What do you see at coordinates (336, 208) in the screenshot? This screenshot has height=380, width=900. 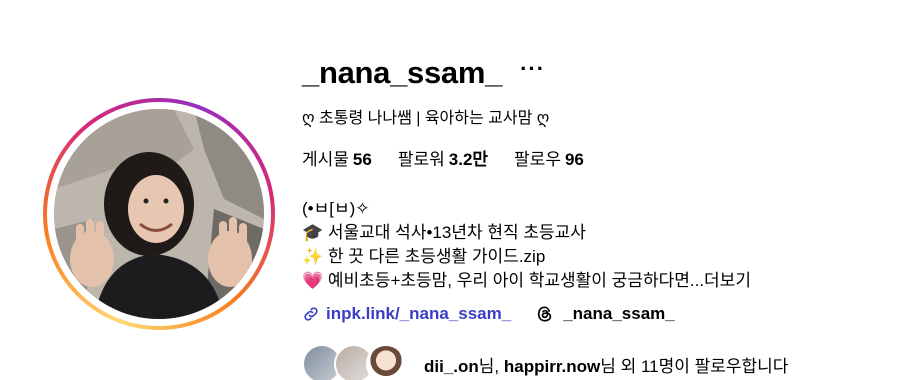 I see `bio-line: (•ㅂ[ㅂ)✧` at bounding box center [336, 208].